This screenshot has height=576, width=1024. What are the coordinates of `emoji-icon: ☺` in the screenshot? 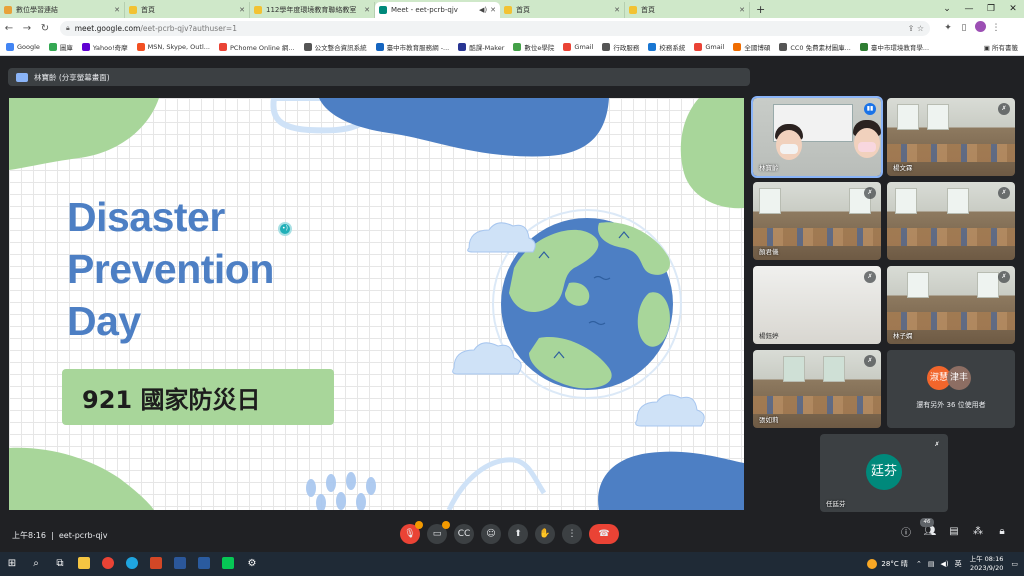 It's located at (491, 534).